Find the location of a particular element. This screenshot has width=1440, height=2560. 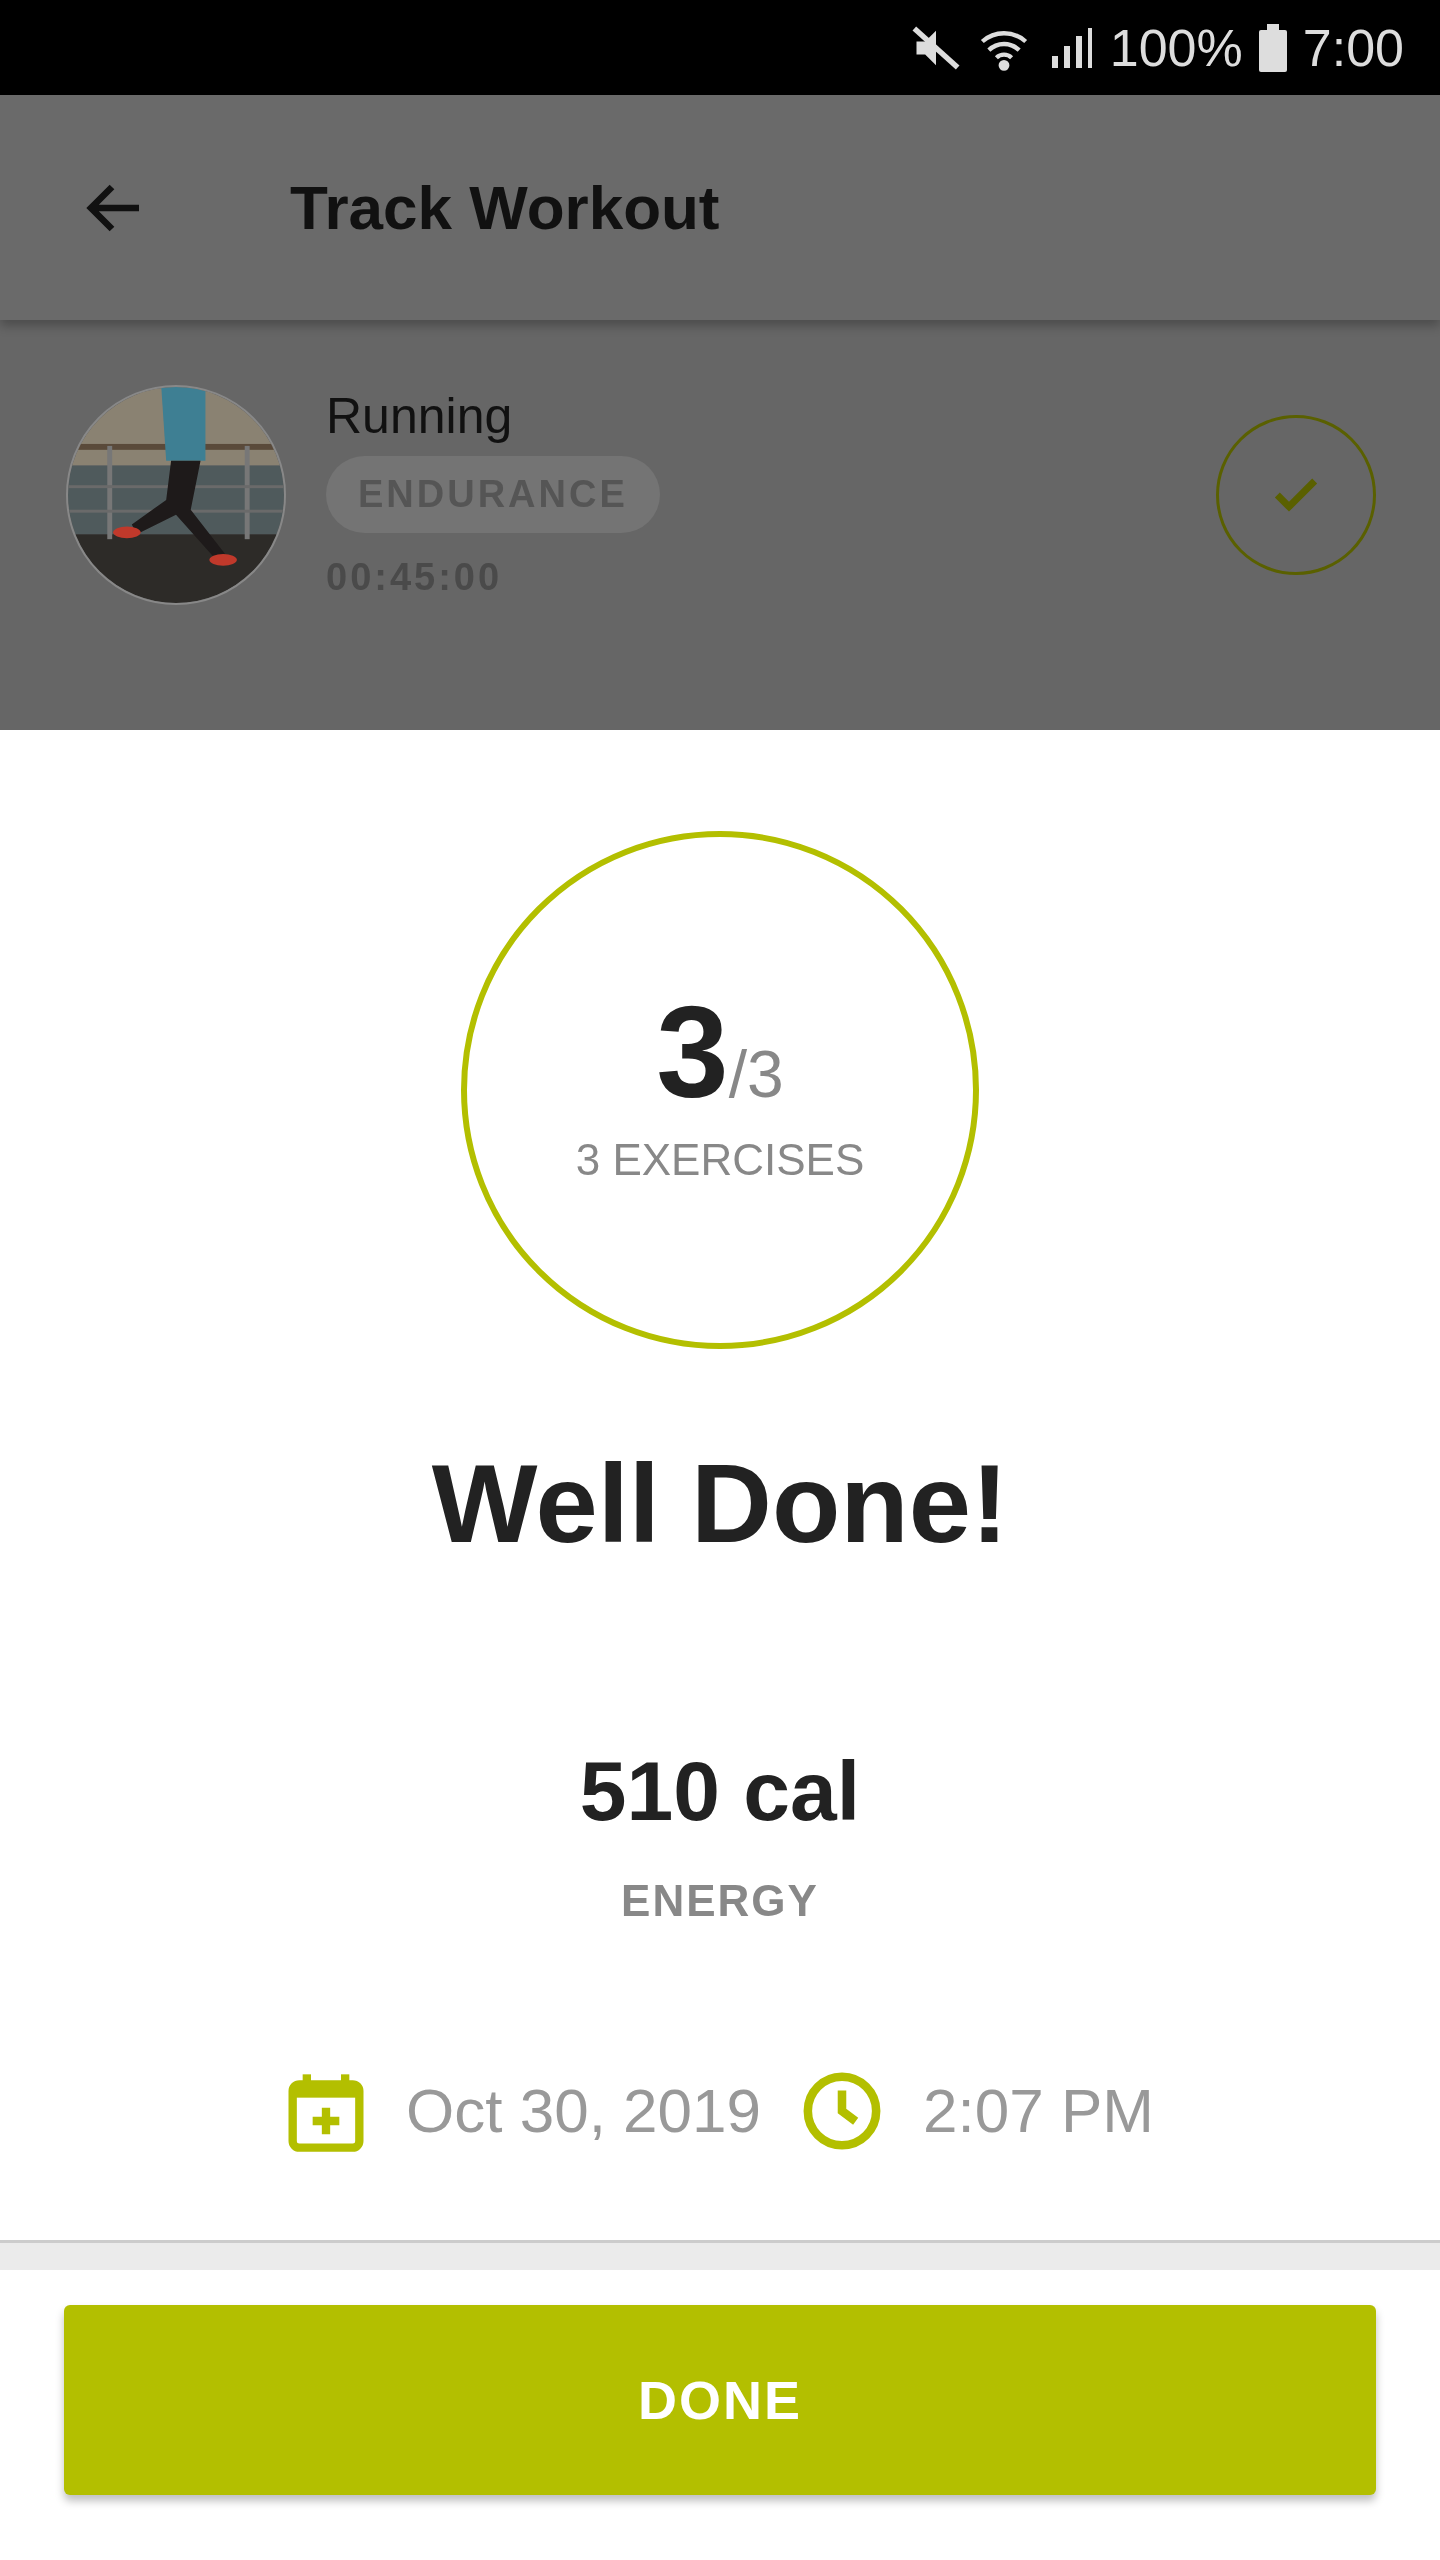

battery-icon is located at coordinates (1272, 47).